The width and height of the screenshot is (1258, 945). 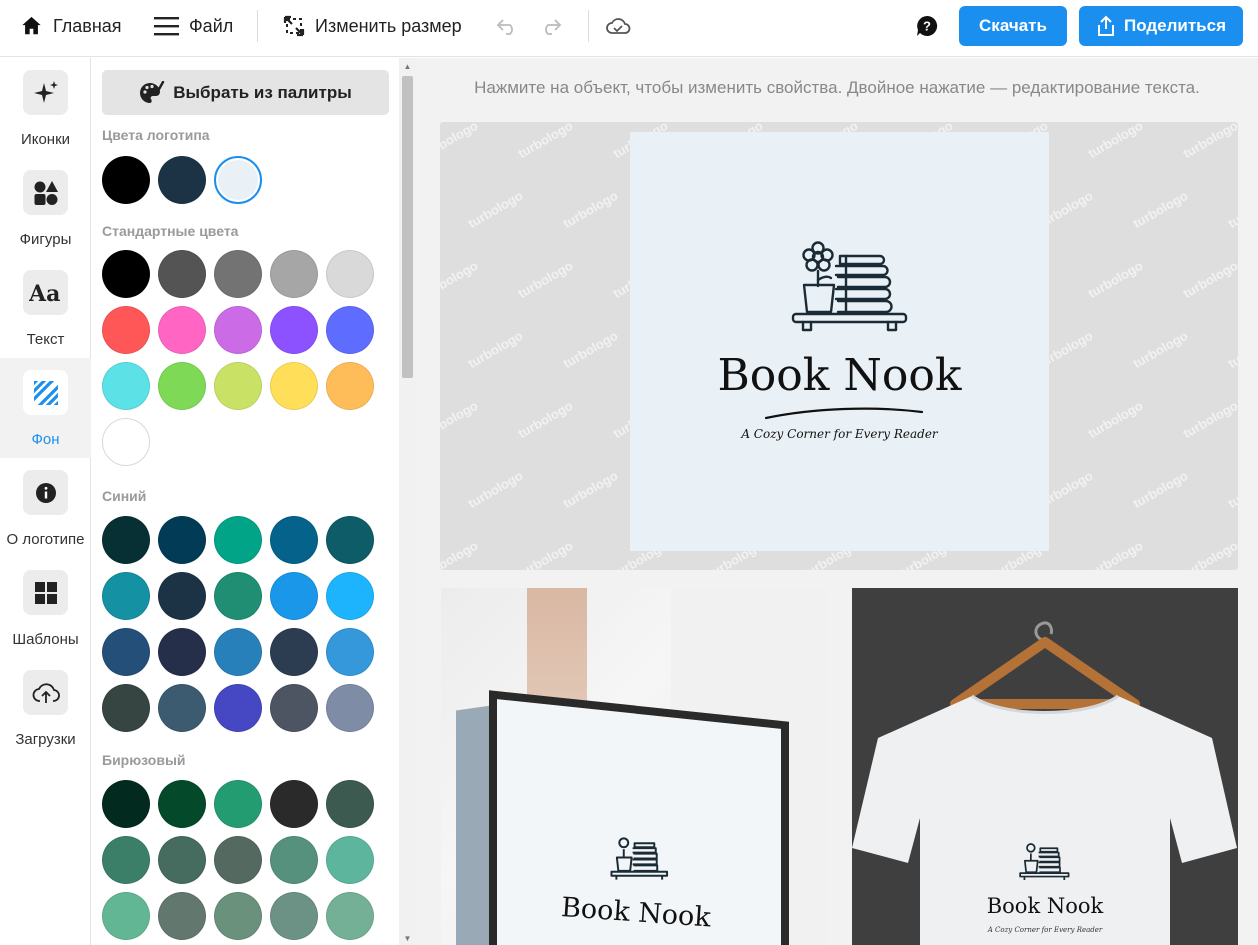 I want to click on file-menu-button: Файл, so click(x=193, y=26).